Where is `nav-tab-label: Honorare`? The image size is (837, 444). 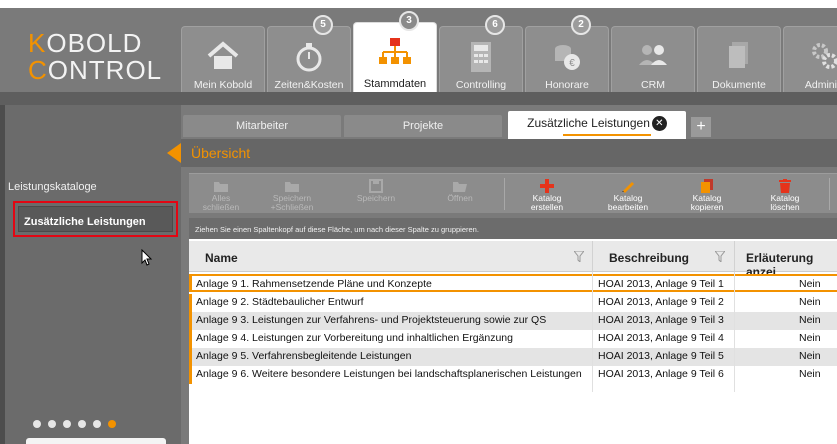 nav-tab-label: Honorare is located at coordinates (567, 85).